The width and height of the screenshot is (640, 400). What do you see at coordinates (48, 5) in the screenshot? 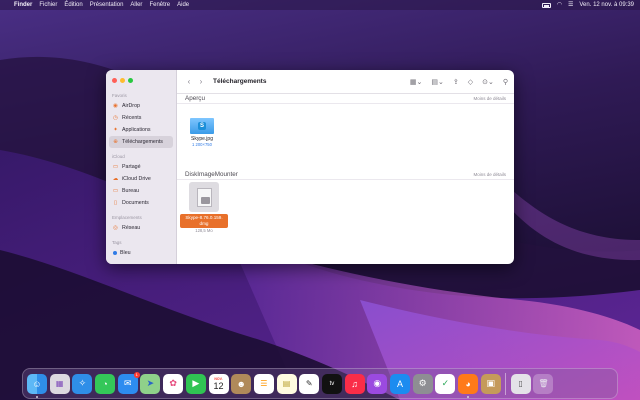
I see `menu-fichier: Fichier` at bounding box center [48, 5].